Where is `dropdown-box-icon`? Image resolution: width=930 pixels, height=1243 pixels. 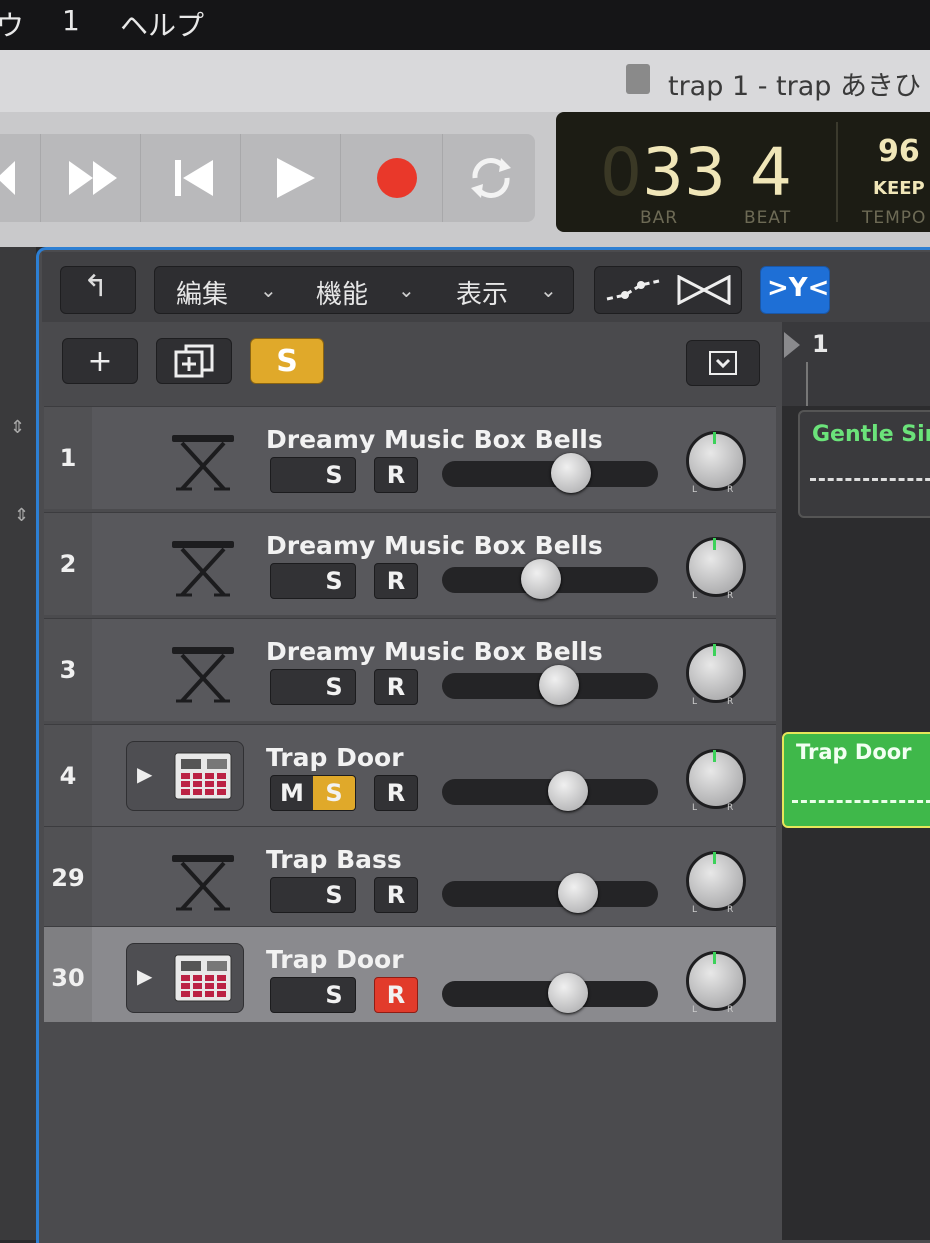
dropdown-box-icon is located at coordinates (723, 363).